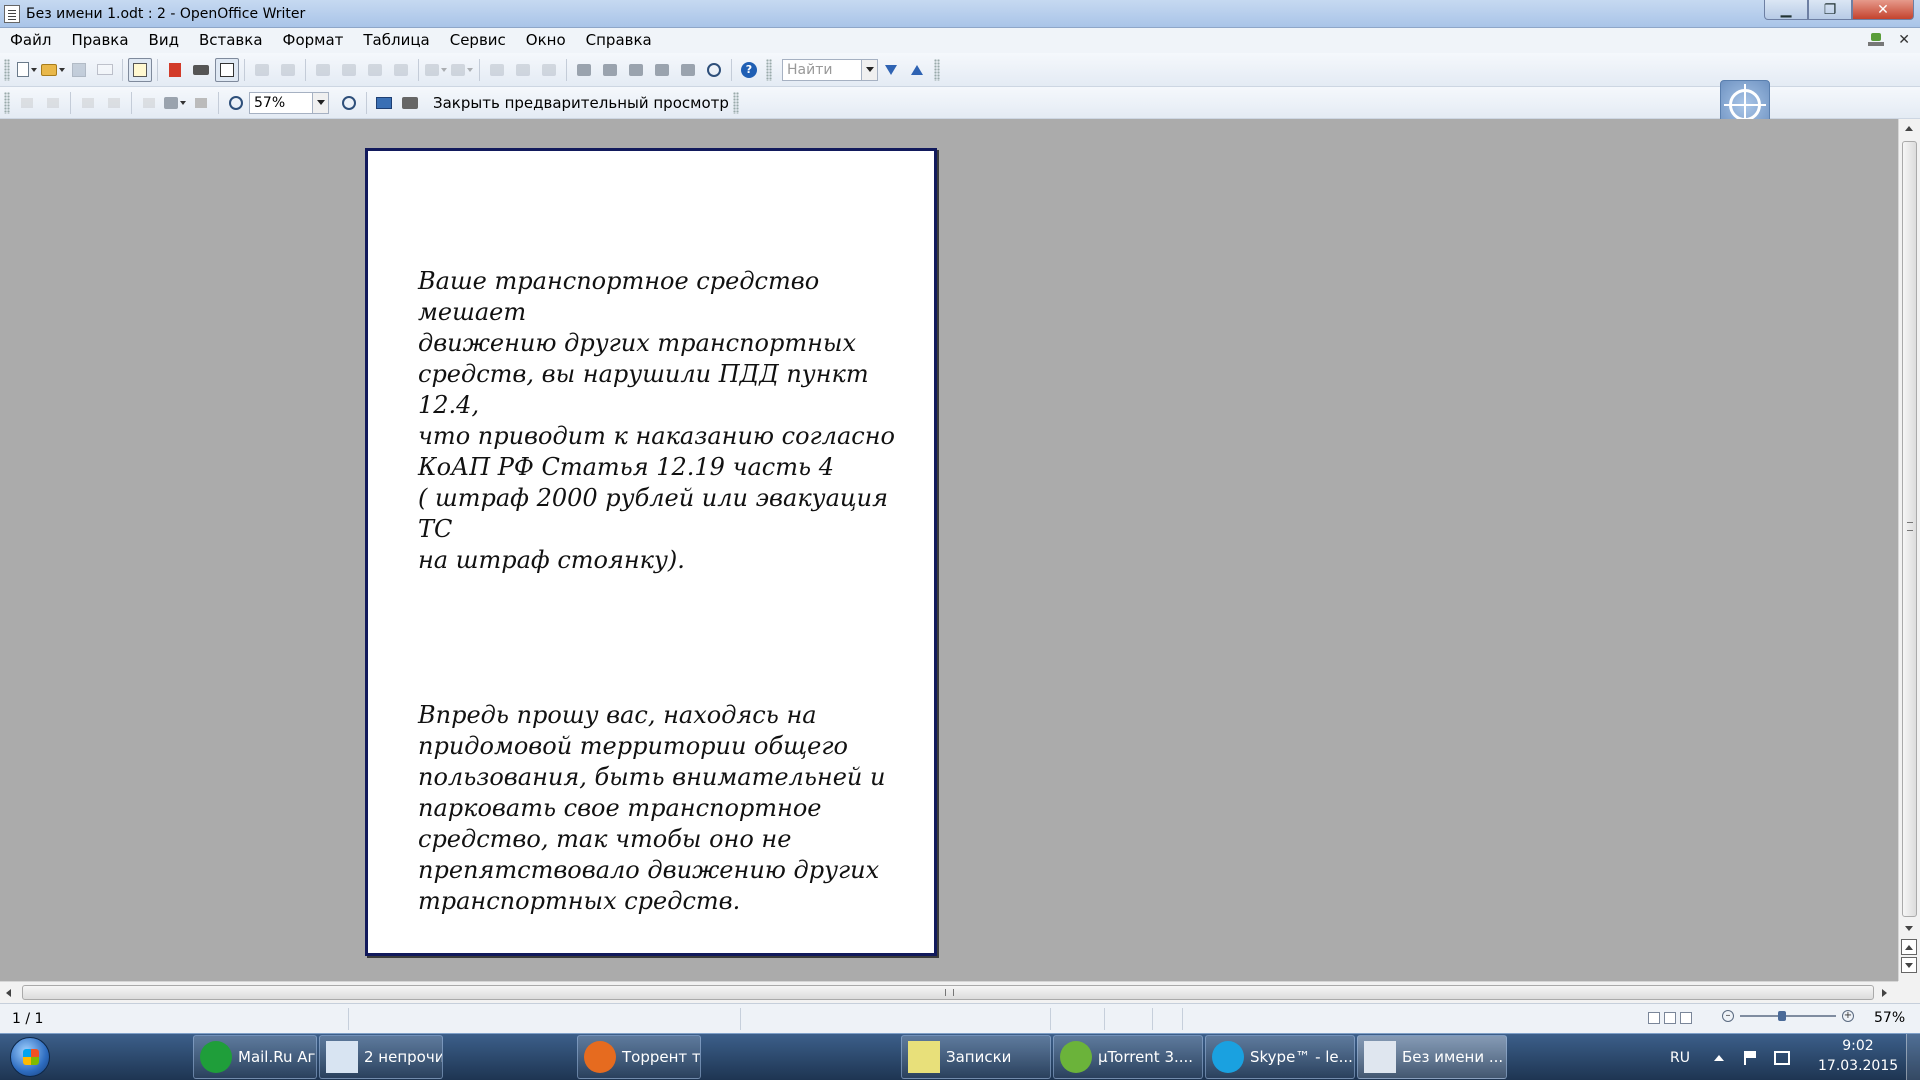 The image size is (1920, 1080). What do you see at coordinates (478, 40) in the screenshot?
I see `menu-tools: Сервис` at bounding box center [478, 40].